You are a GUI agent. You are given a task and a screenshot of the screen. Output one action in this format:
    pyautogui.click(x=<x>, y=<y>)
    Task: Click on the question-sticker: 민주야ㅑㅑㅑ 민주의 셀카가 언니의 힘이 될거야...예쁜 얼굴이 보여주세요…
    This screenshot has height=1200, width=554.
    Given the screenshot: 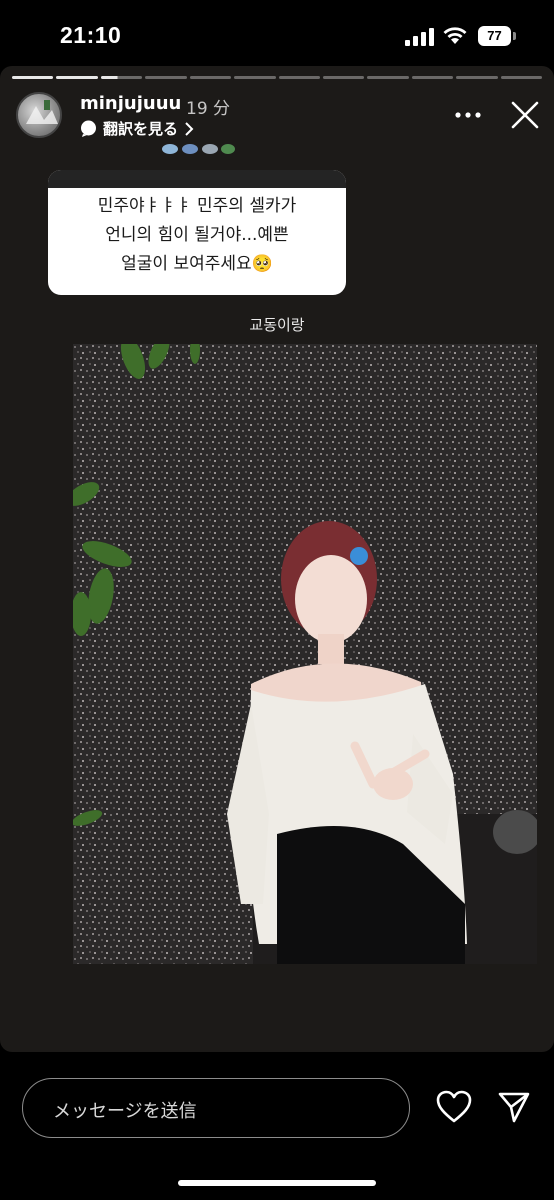 What is the action you would take?
    pyautogui.click(x=197, y=232)
    